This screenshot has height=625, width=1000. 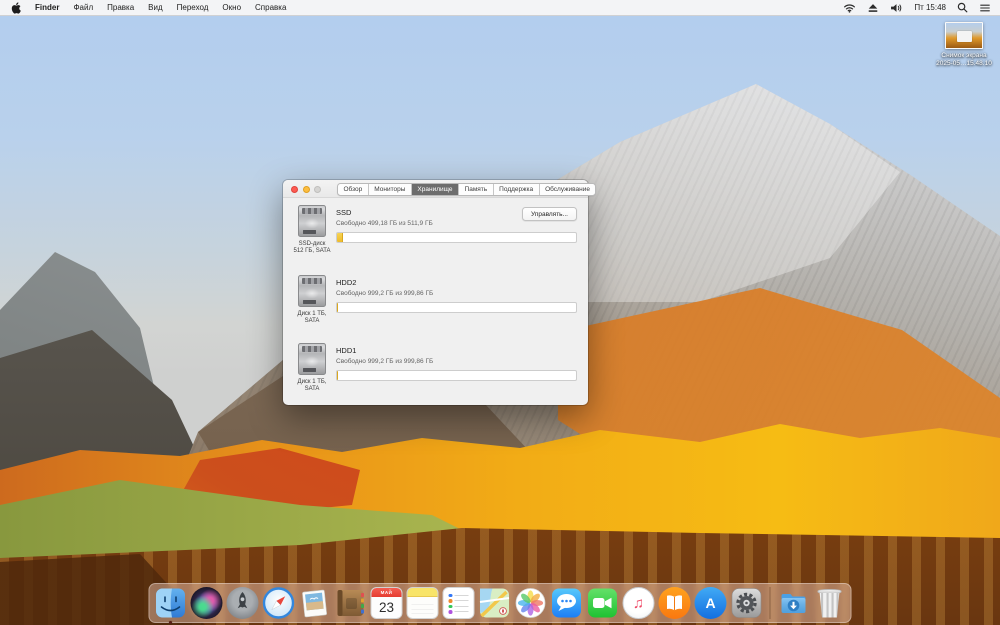 What do you see at coordinates (171, 605) in the screenshot?
I see `finder-icon` at bounding box center [171, 605].